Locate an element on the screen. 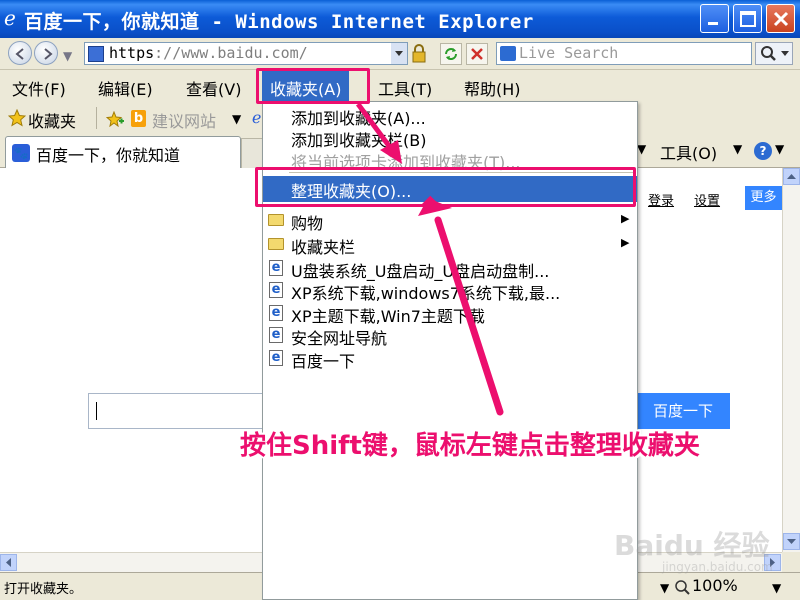 Image resolution: width=800 pixels, height=600 pixels. menu-item-folder-shopping: 购物 ▶ is located at coordinates (450, 220).